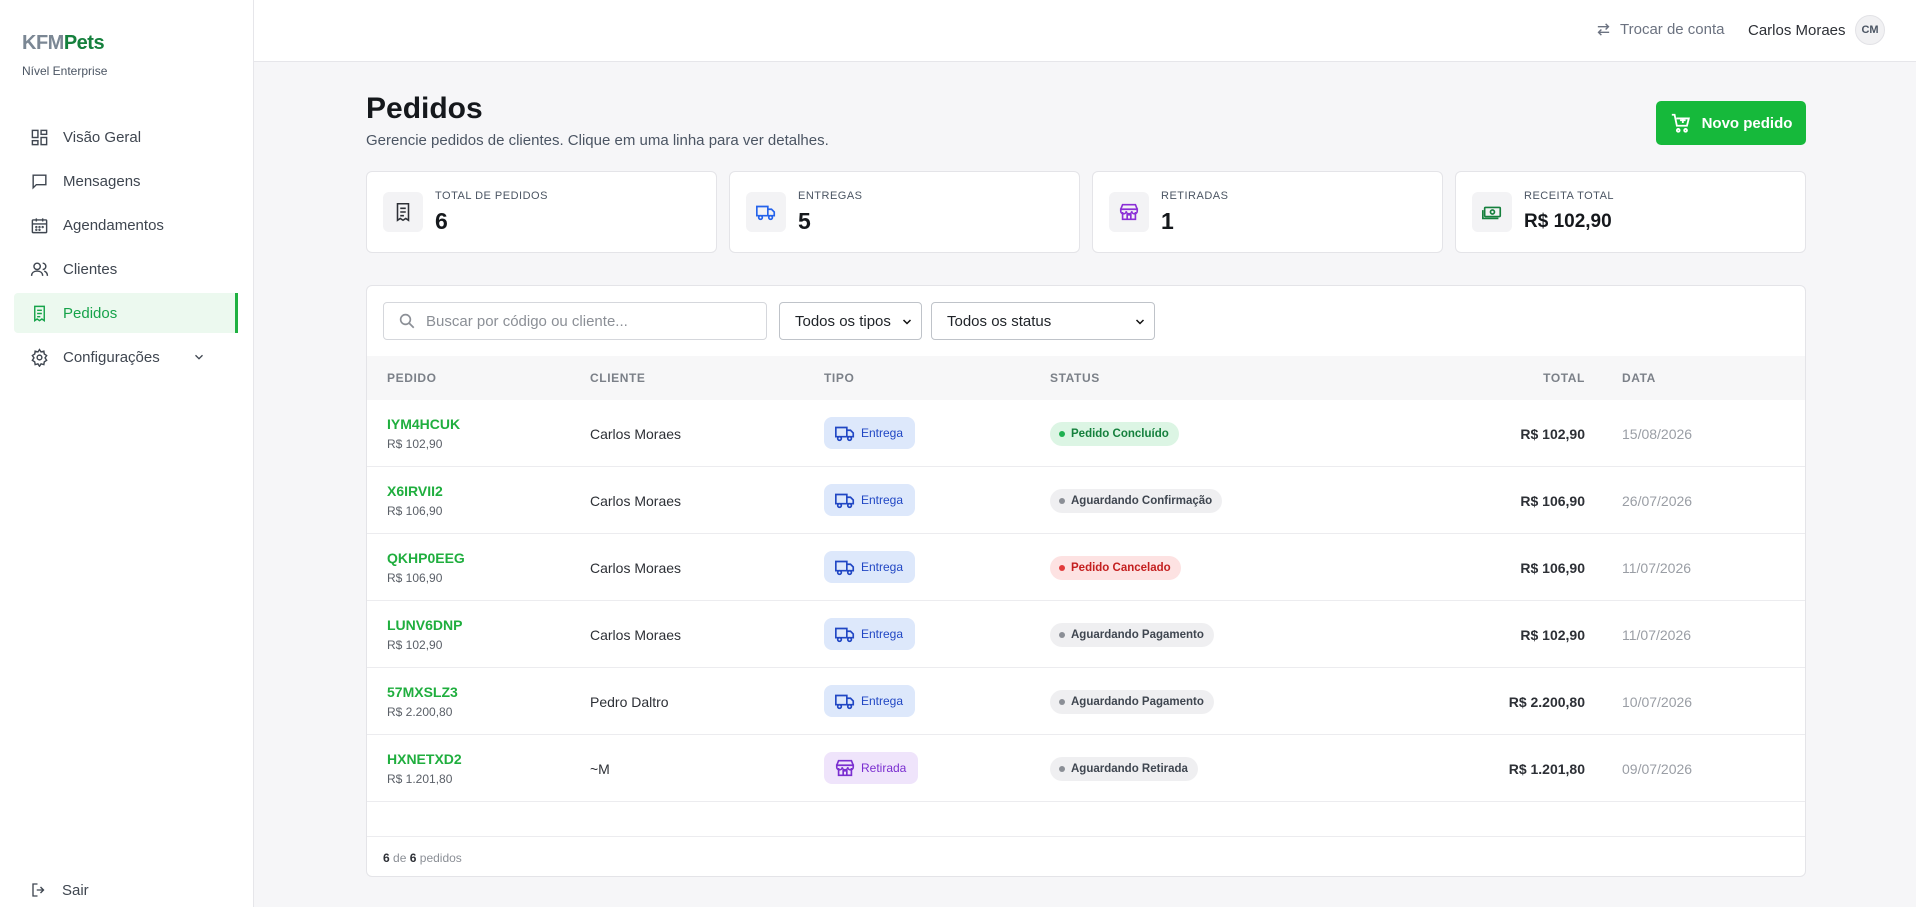 This screenshot has height=907, width=1916. I want to click on brand-logo: KFMPets, so click(63, 43).